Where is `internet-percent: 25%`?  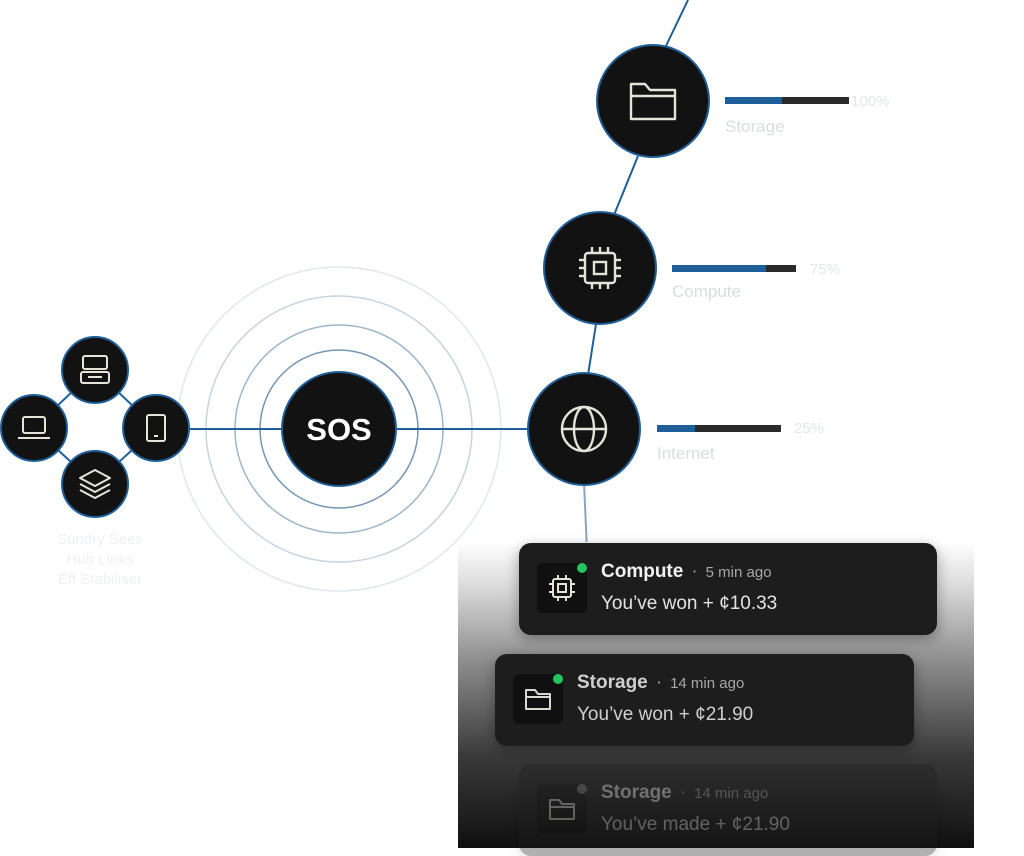
internet-percent: 25% is located at coordinates (809, 428).